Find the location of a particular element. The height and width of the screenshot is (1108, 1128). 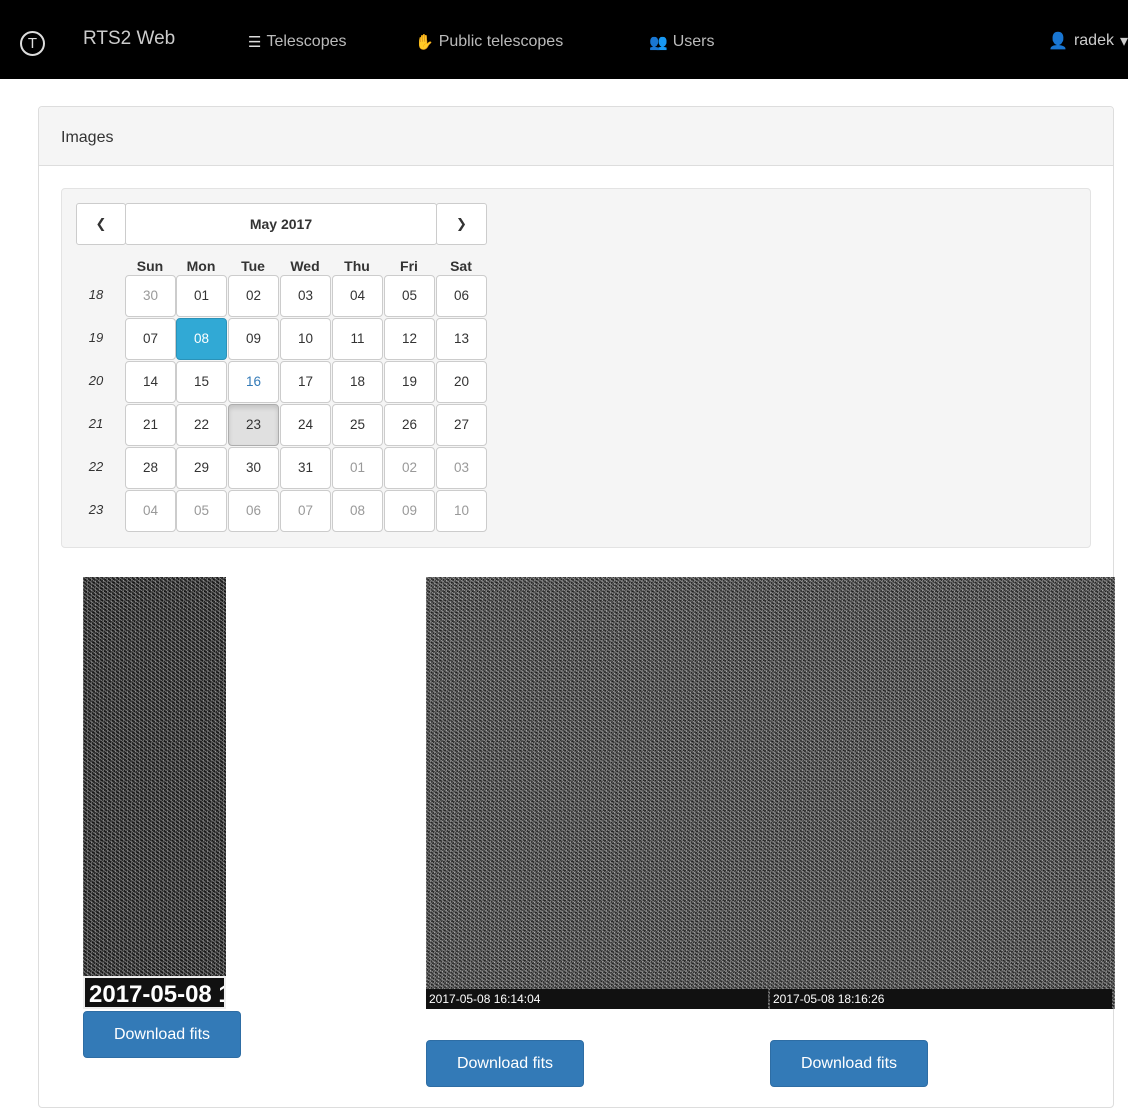

week-number: 20 is located at coordinates (96, 380).